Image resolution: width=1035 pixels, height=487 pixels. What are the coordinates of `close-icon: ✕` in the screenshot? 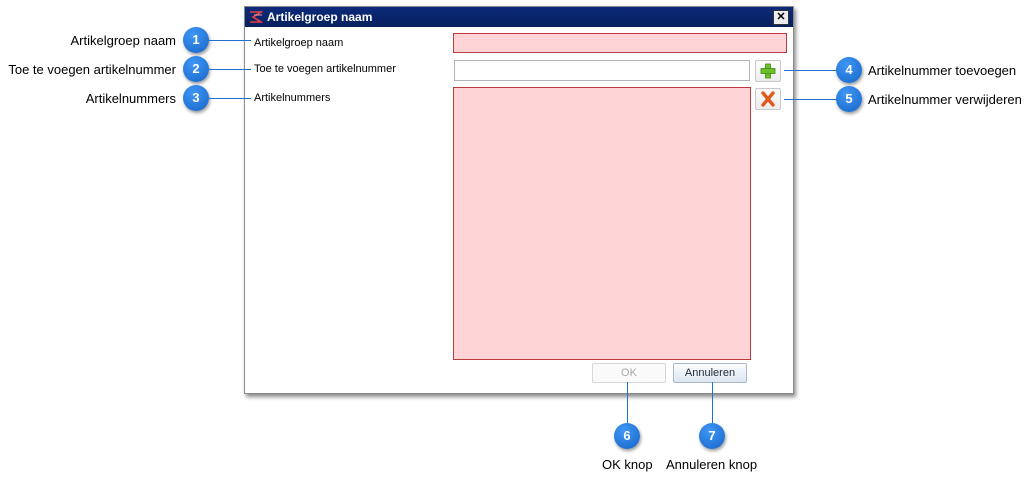 It's located at (781, 17).